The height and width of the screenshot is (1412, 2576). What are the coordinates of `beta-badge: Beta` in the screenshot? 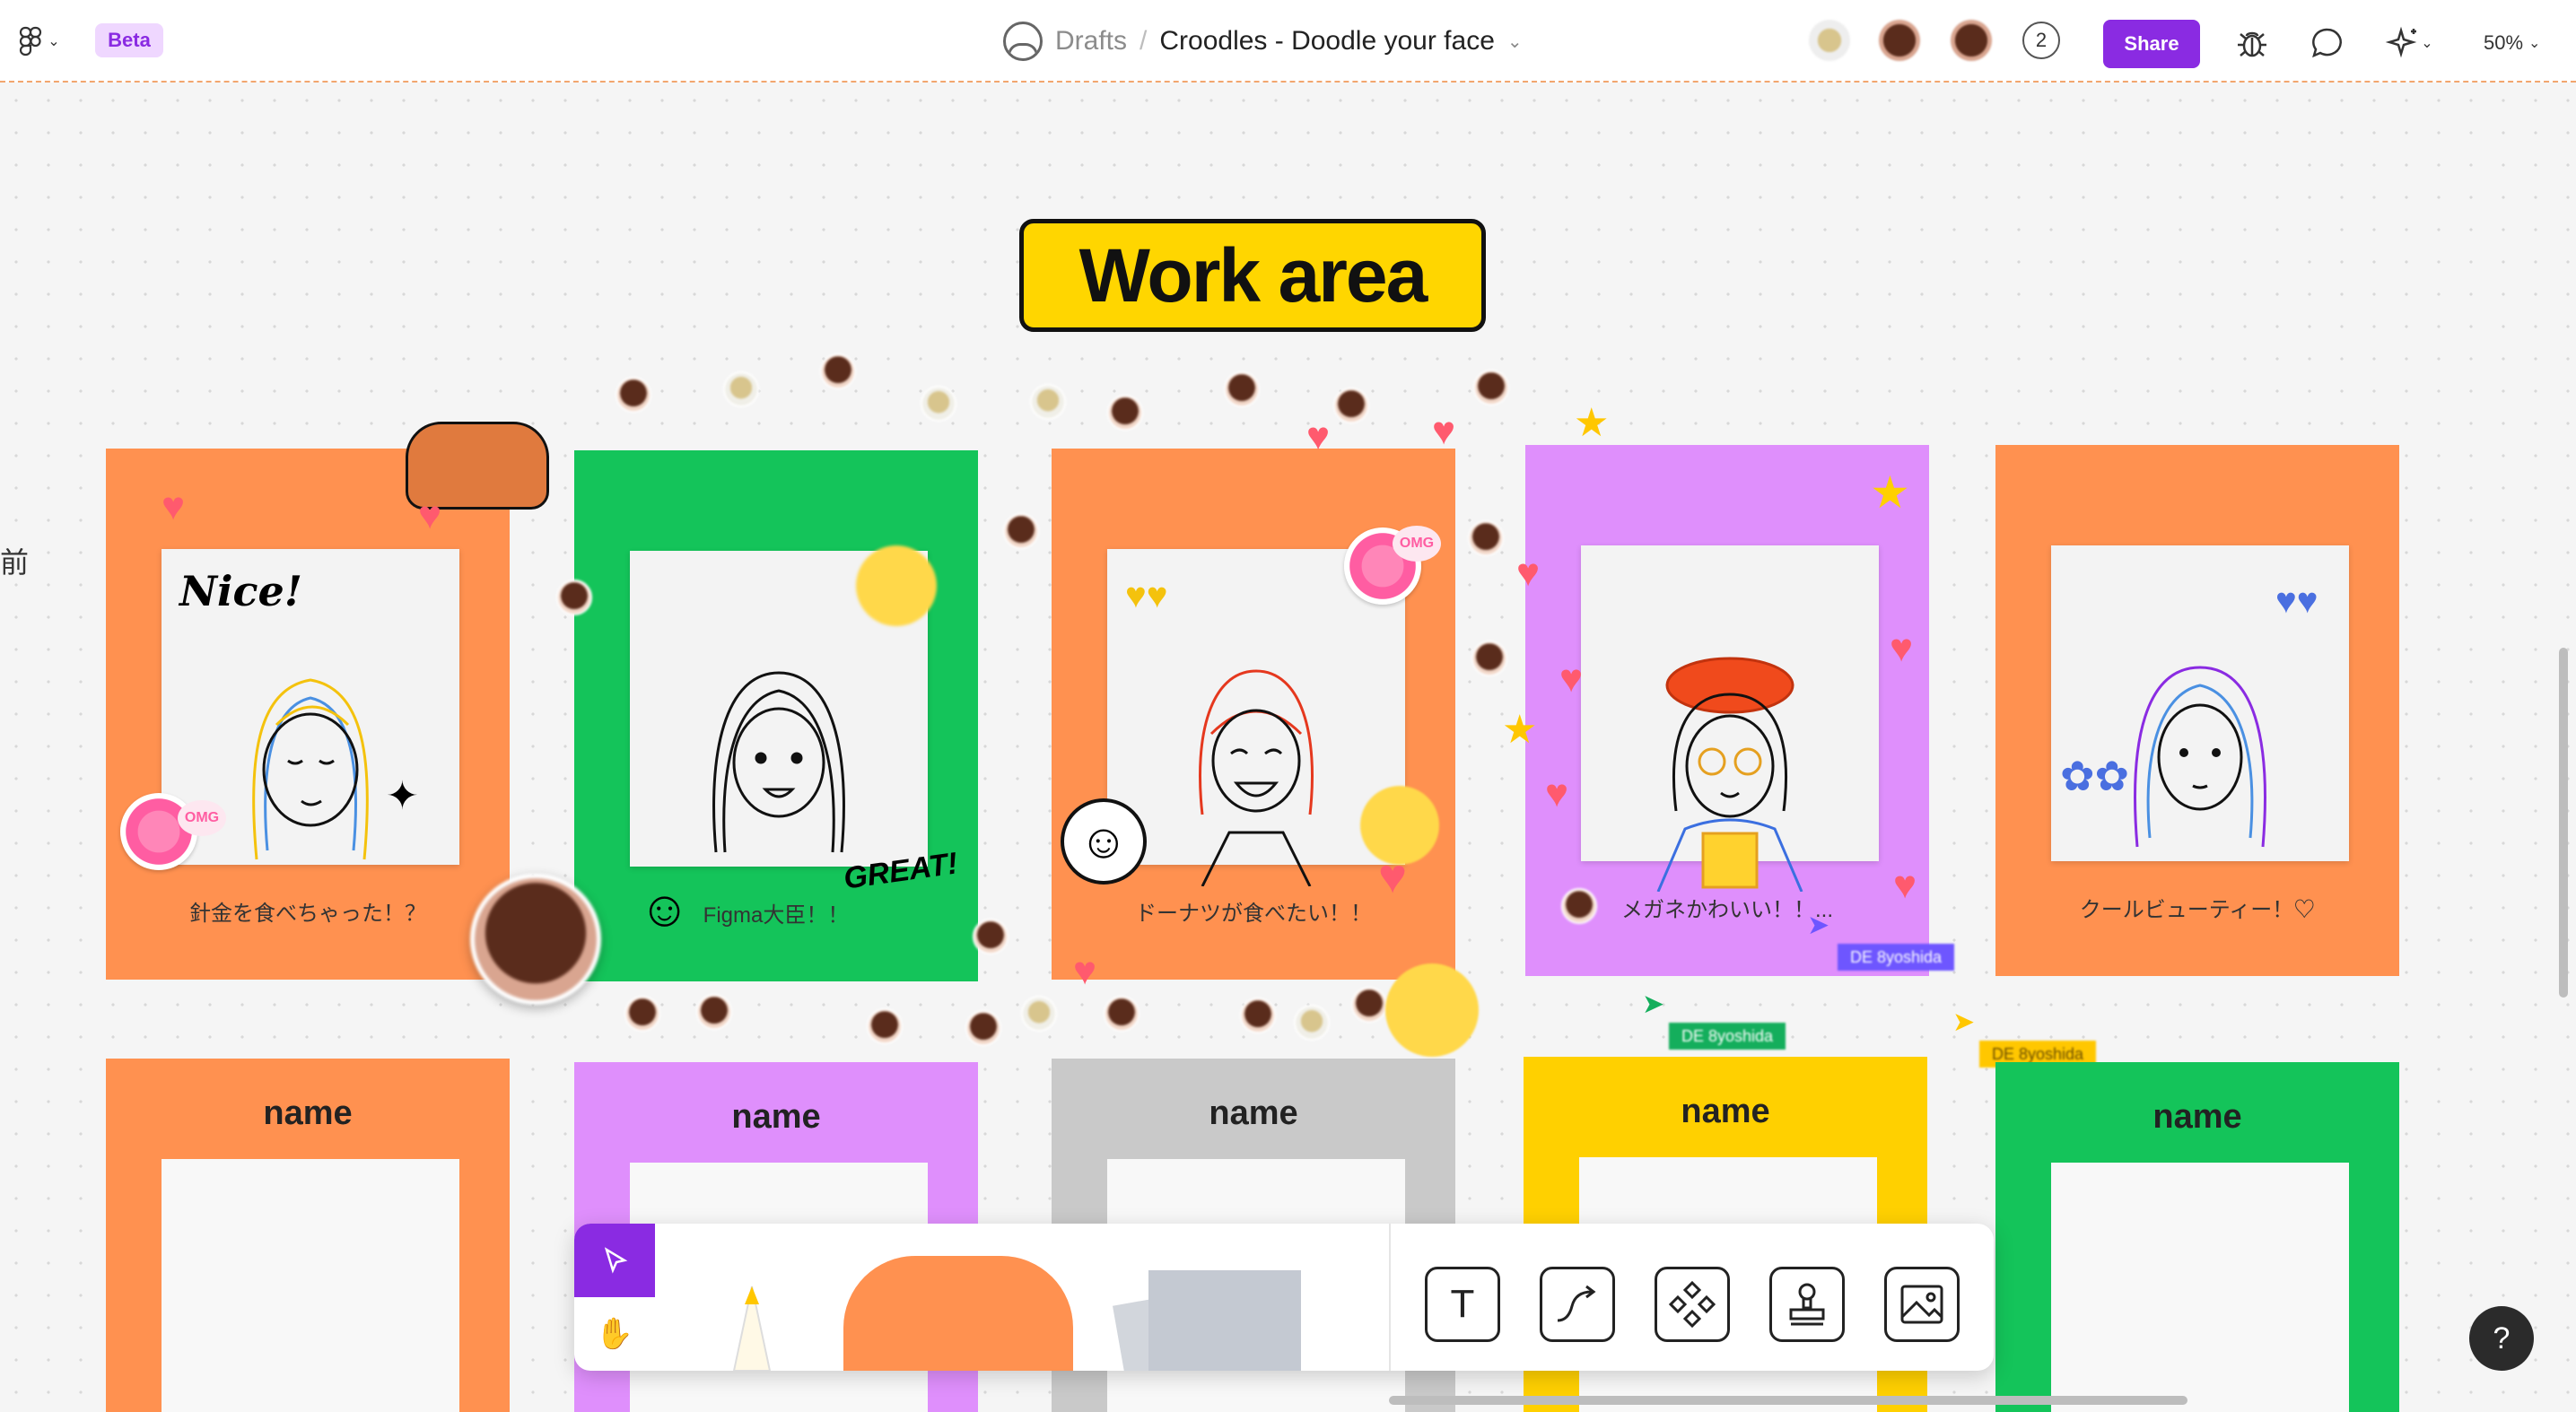 It's located at (129, 40).